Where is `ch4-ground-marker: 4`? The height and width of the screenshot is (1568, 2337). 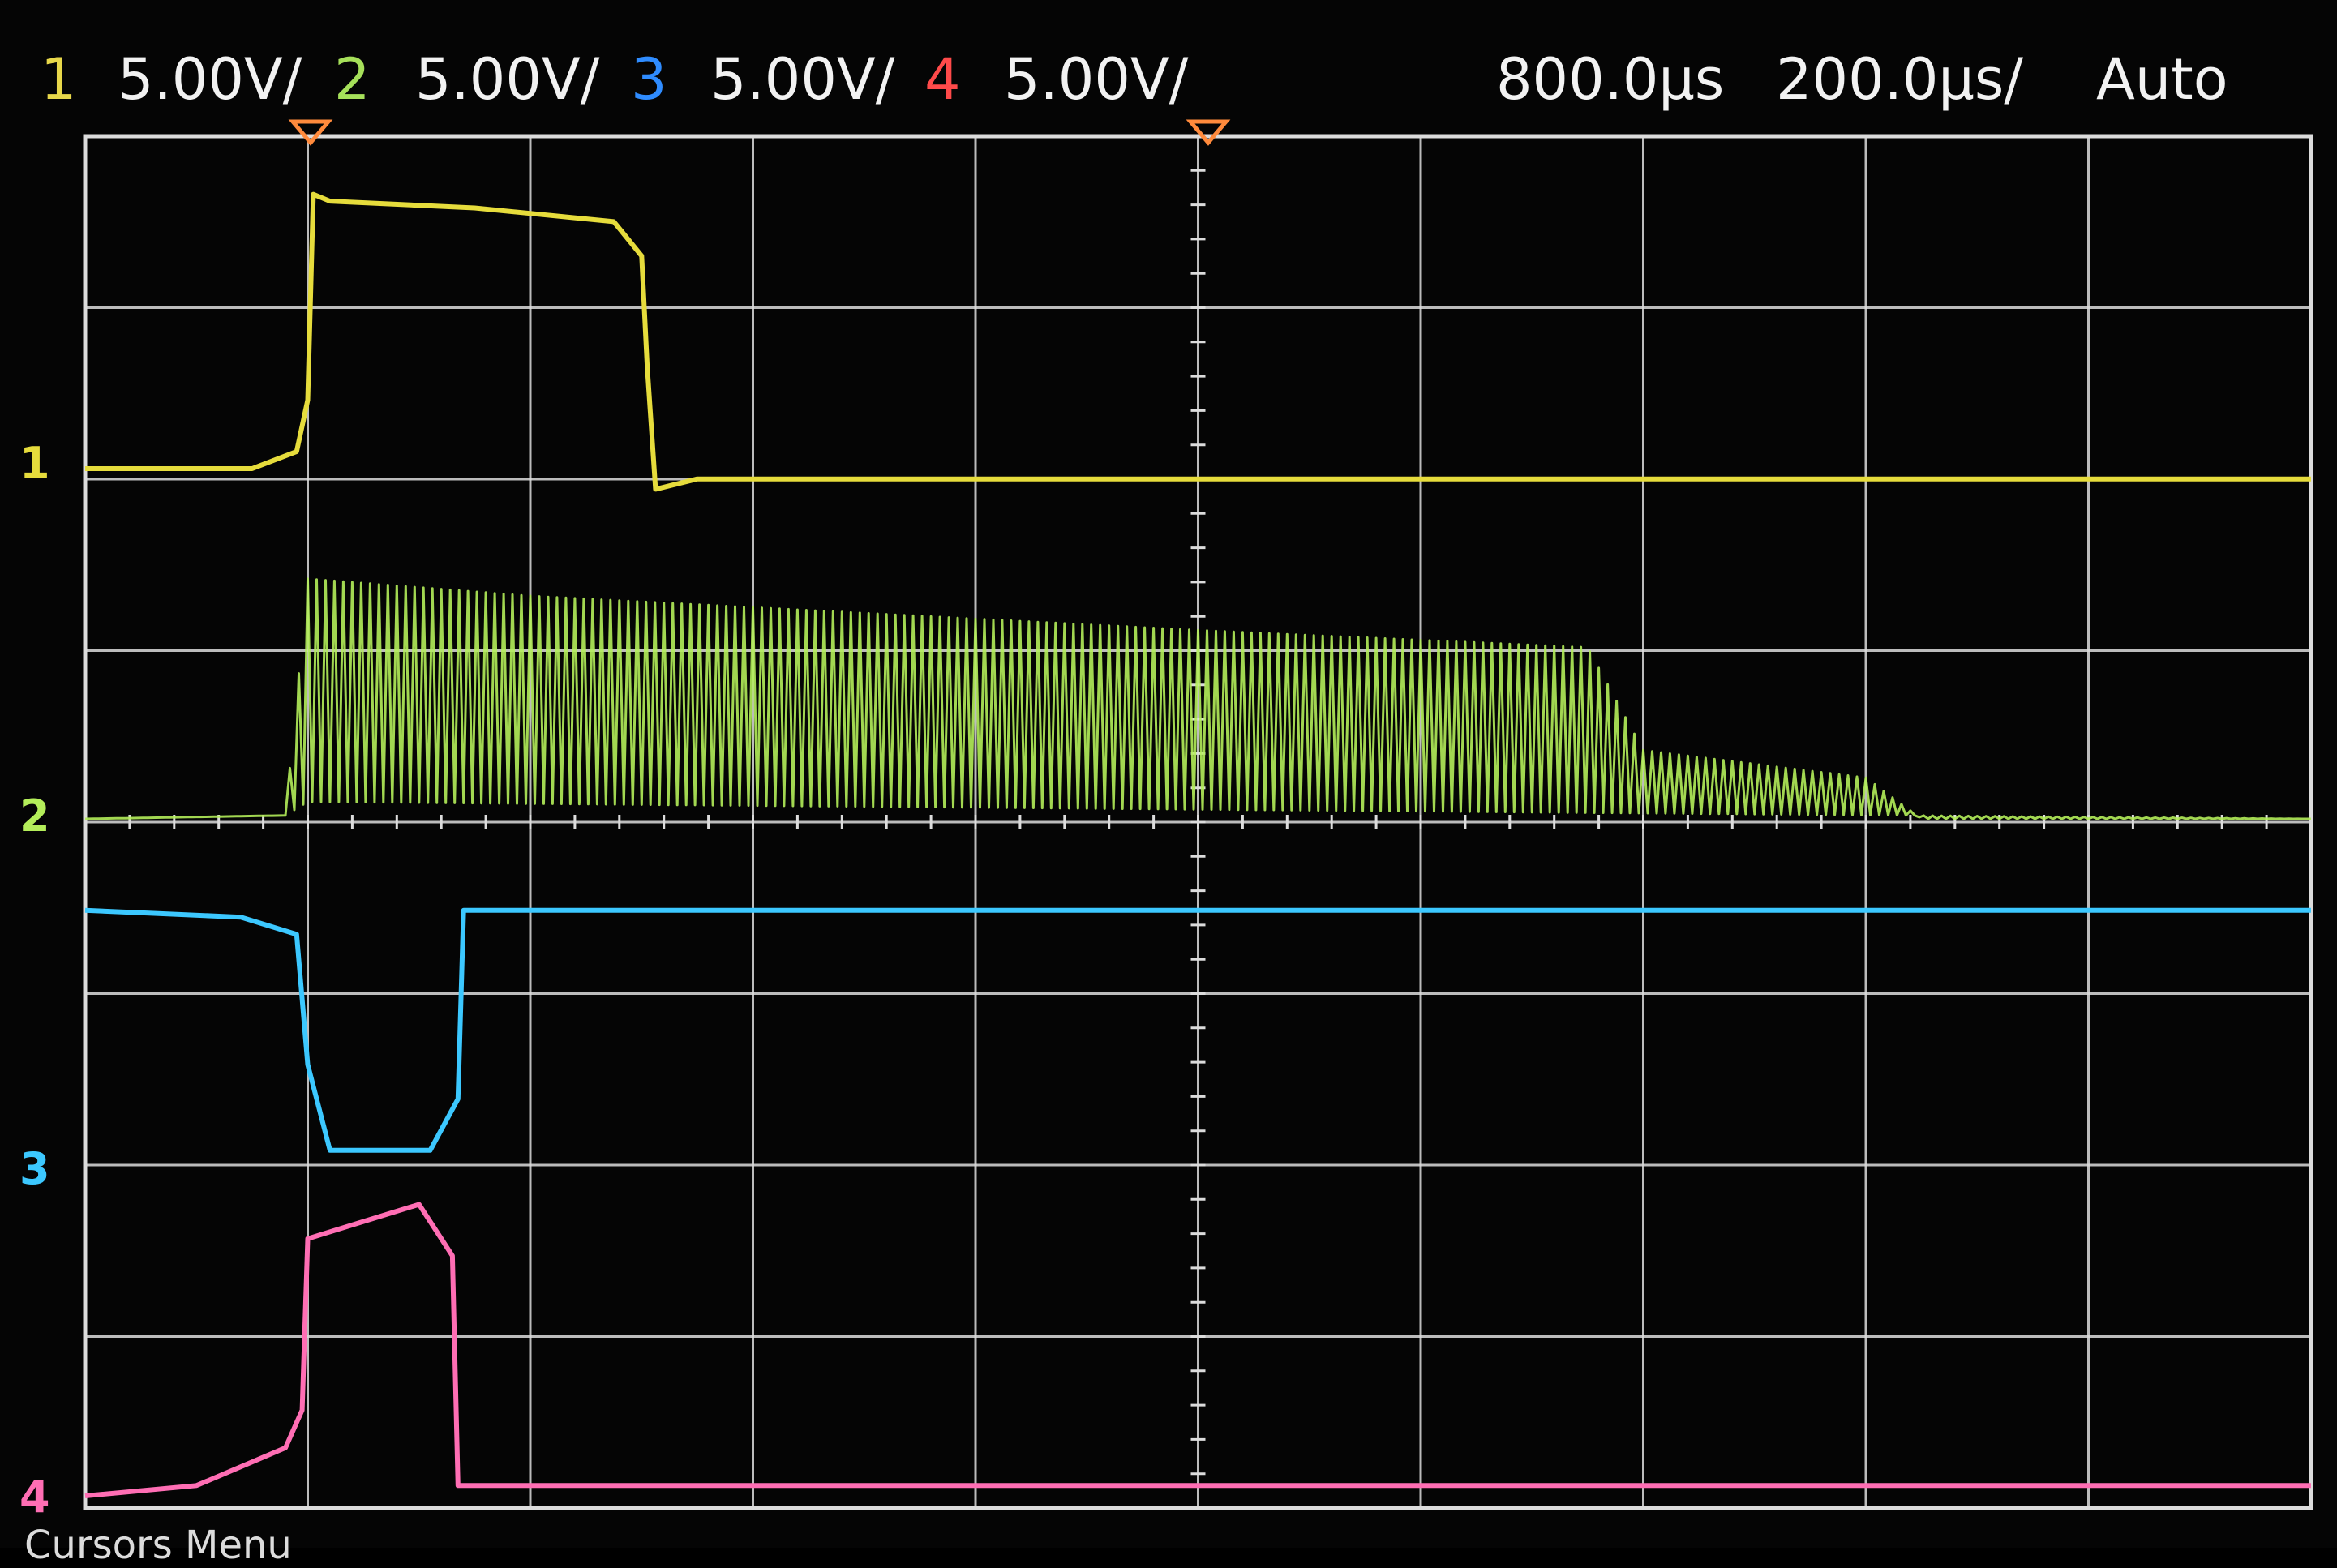 ch4-ground-marker: 4 is located at coordinates (34, 1497).